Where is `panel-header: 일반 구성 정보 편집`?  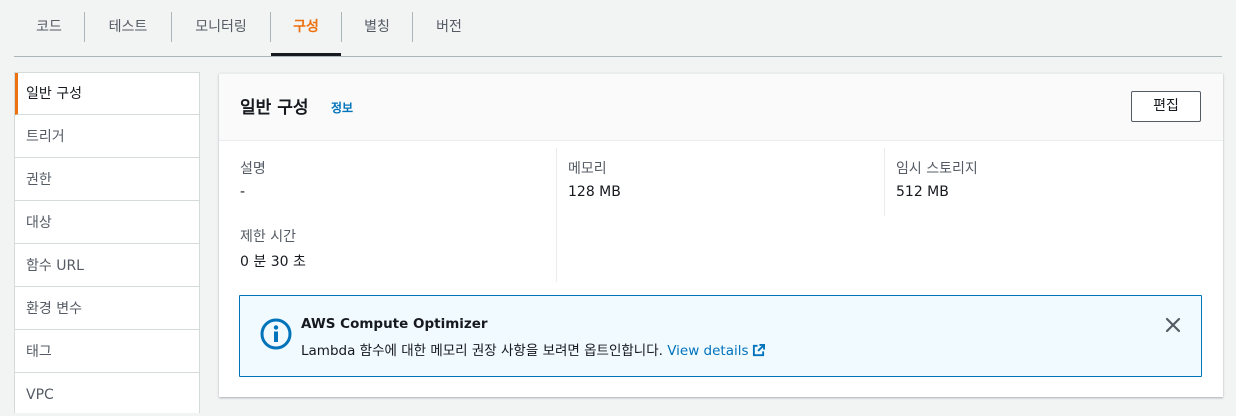 panel-header: 일반 구성 정보 편집 is located at coordinates (721, 107).